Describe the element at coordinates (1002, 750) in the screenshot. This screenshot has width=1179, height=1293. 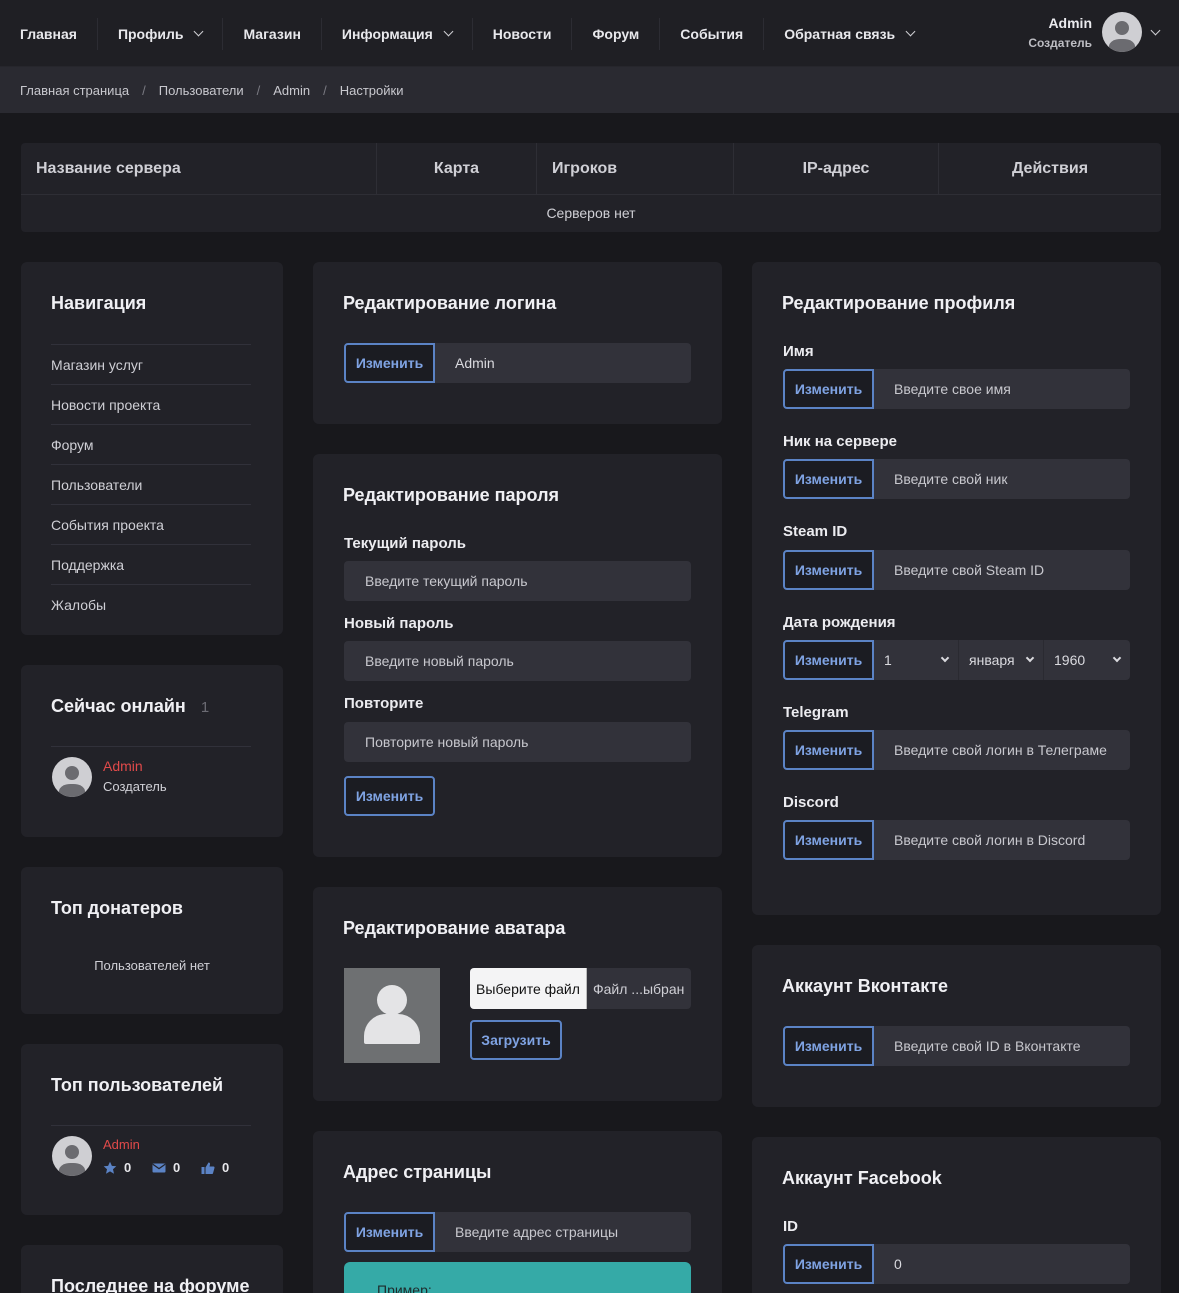
I see `telegram-field: Введите свой логин в Телеграме` at that location.